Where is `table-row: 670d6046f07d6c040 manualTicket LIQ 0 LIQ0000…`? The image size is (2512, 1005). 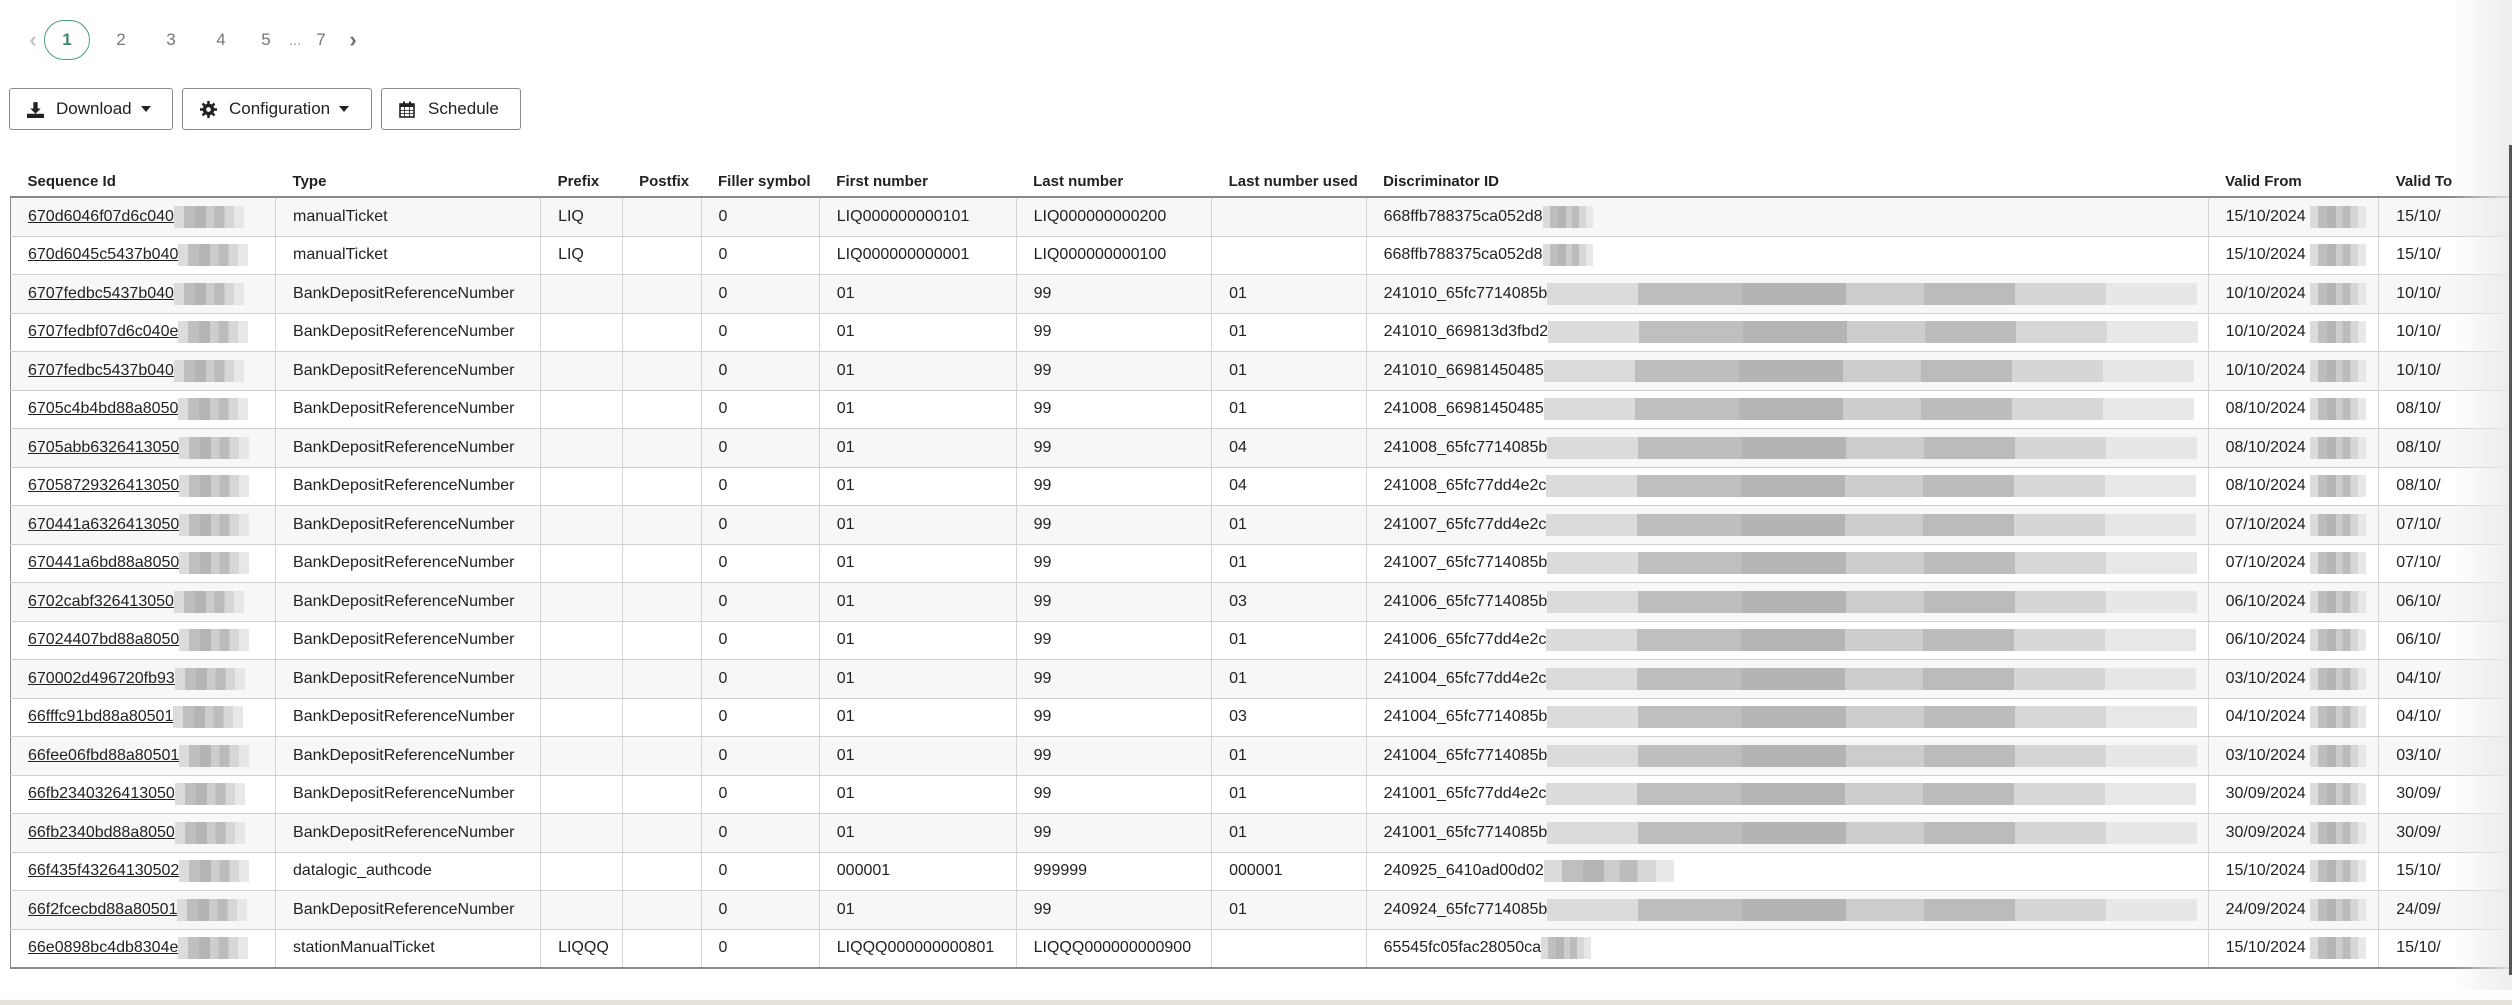 table-row: 670d6046f07d6c040 manualTicket LIQ 0 LIQ0000… is located at coordinates (1260, 217).